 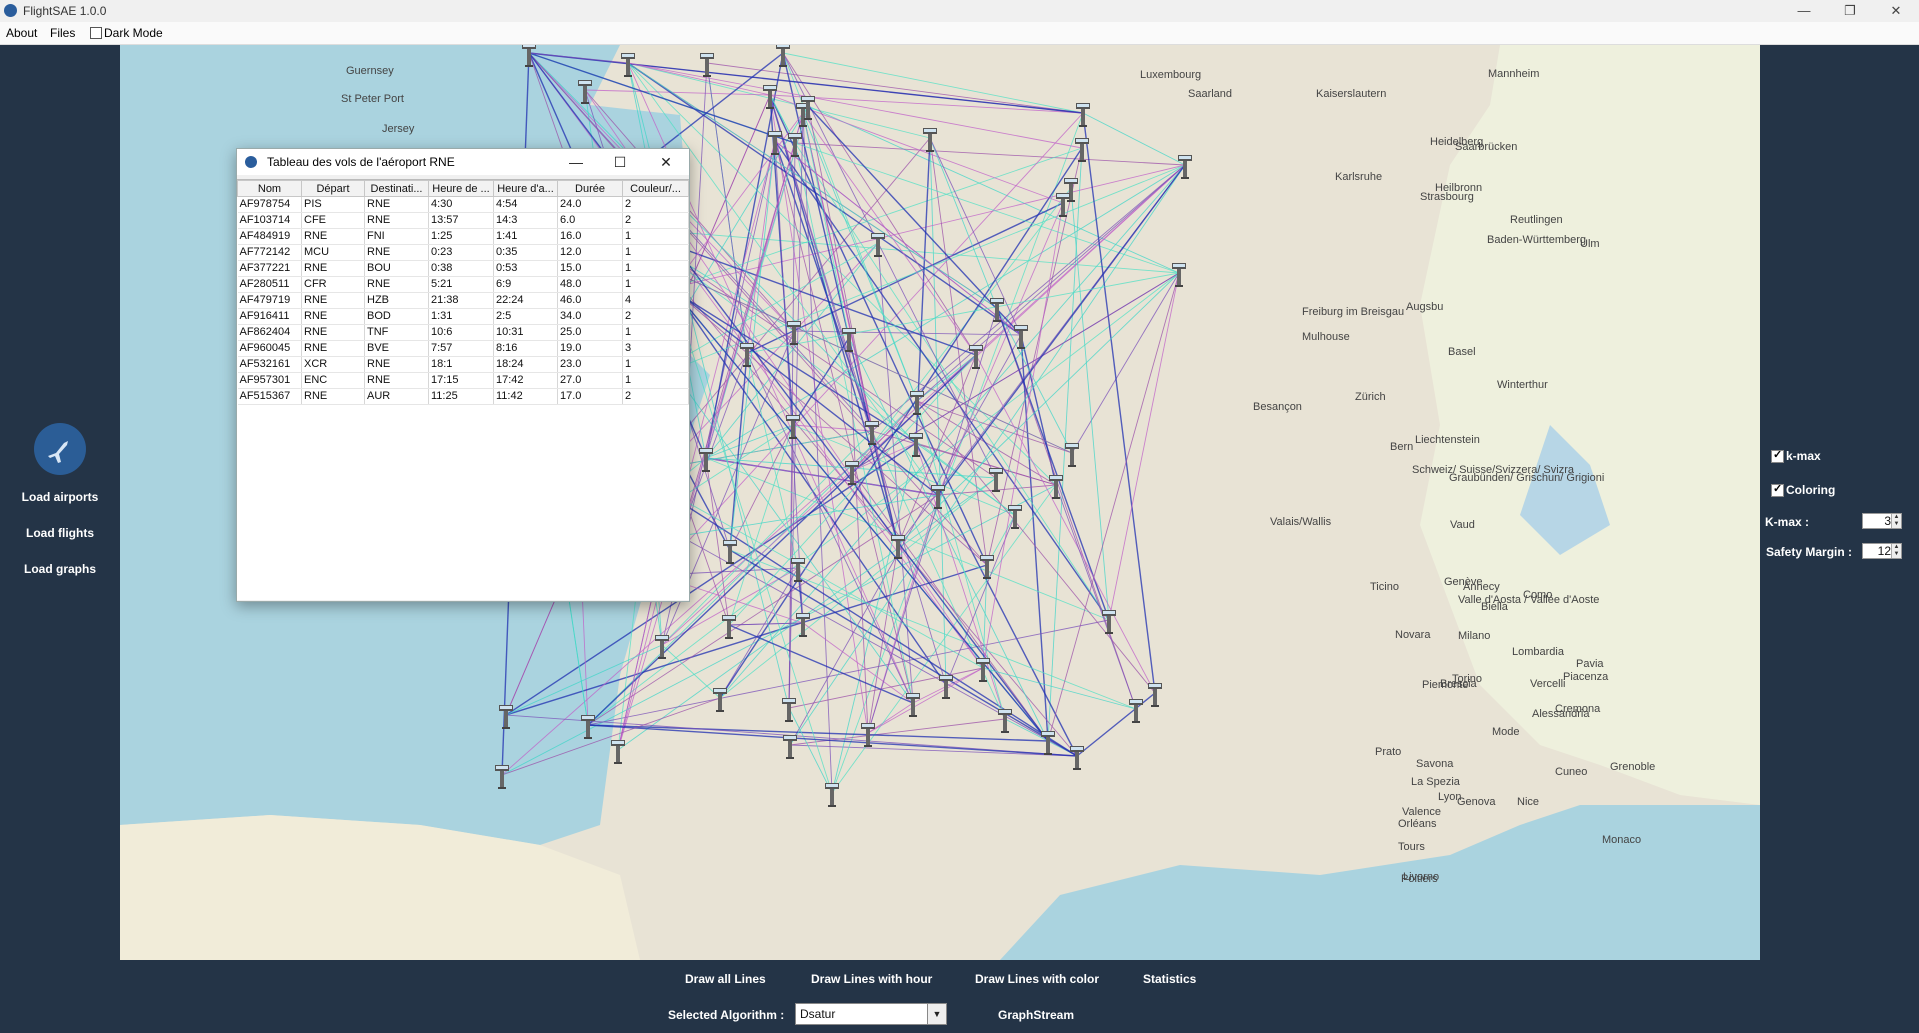 I want to click on table-cell: 11:42, so click(x=525, y=396).